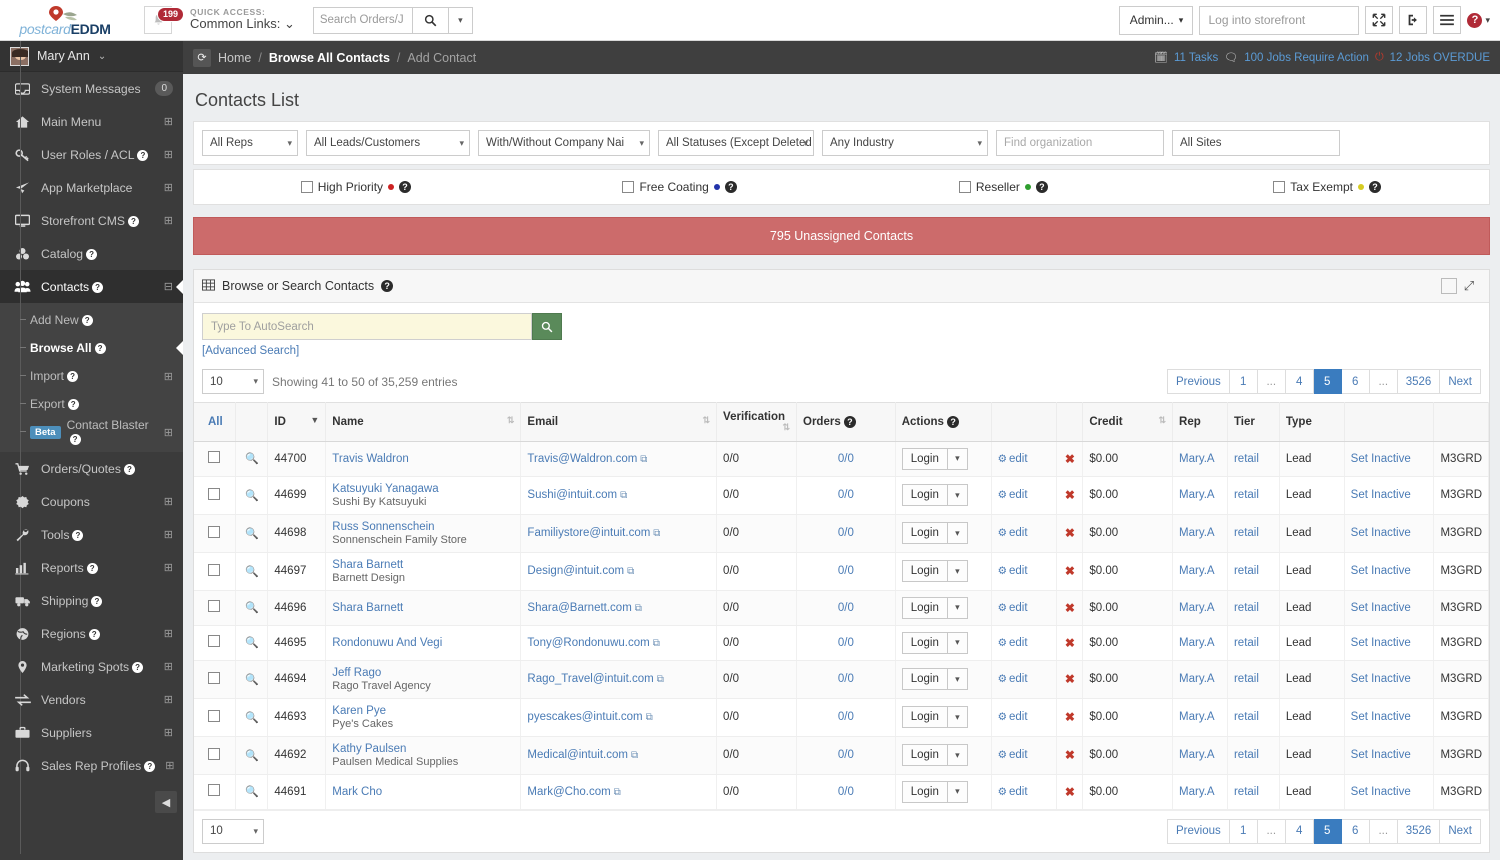  Describe the element at coordinates (577, 755) in the screenshot. I see `row-email-link: Medical@intuit.com` at that location.